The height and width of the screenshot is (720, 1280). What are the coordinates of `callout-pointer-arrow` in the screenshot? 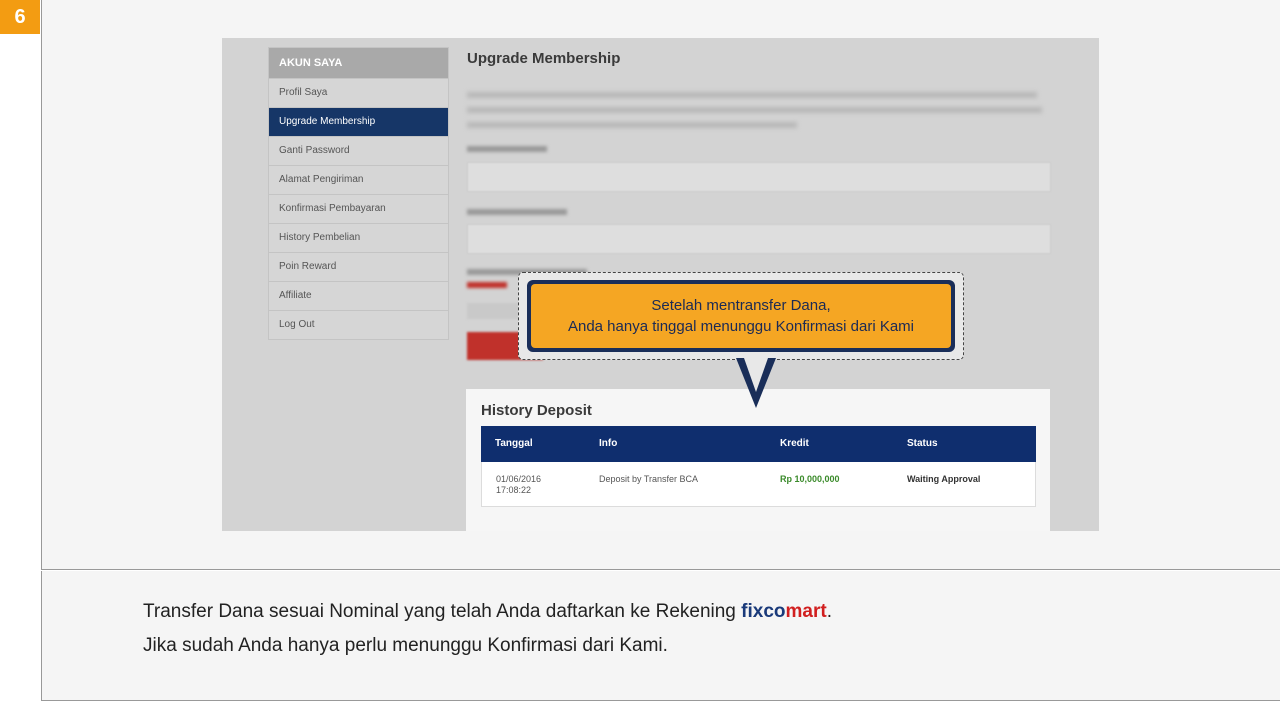 It's located at (756, 383).